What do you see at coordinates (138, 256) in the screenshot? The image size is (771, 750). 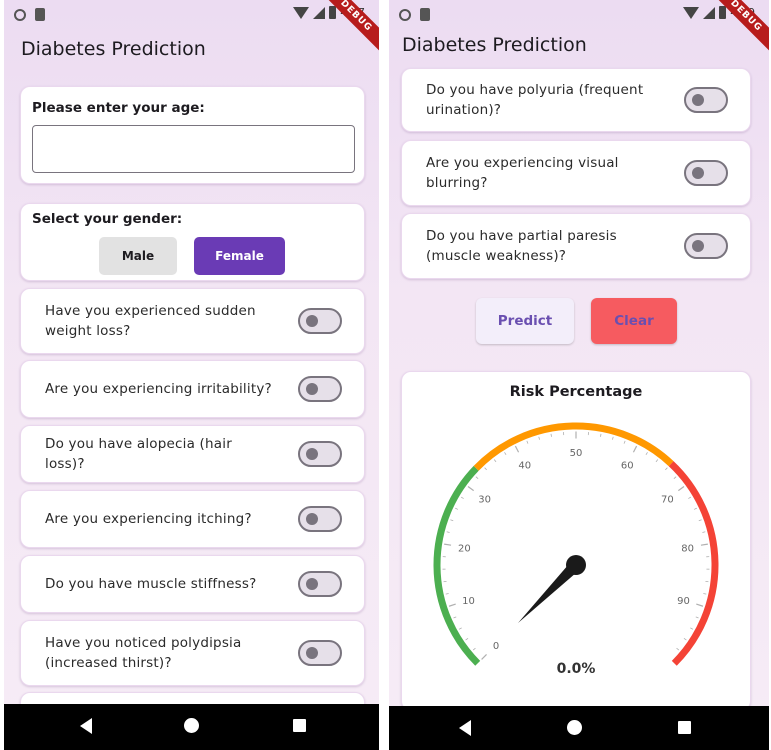 I see `male-button: Male` at bounding box center [138, 256].